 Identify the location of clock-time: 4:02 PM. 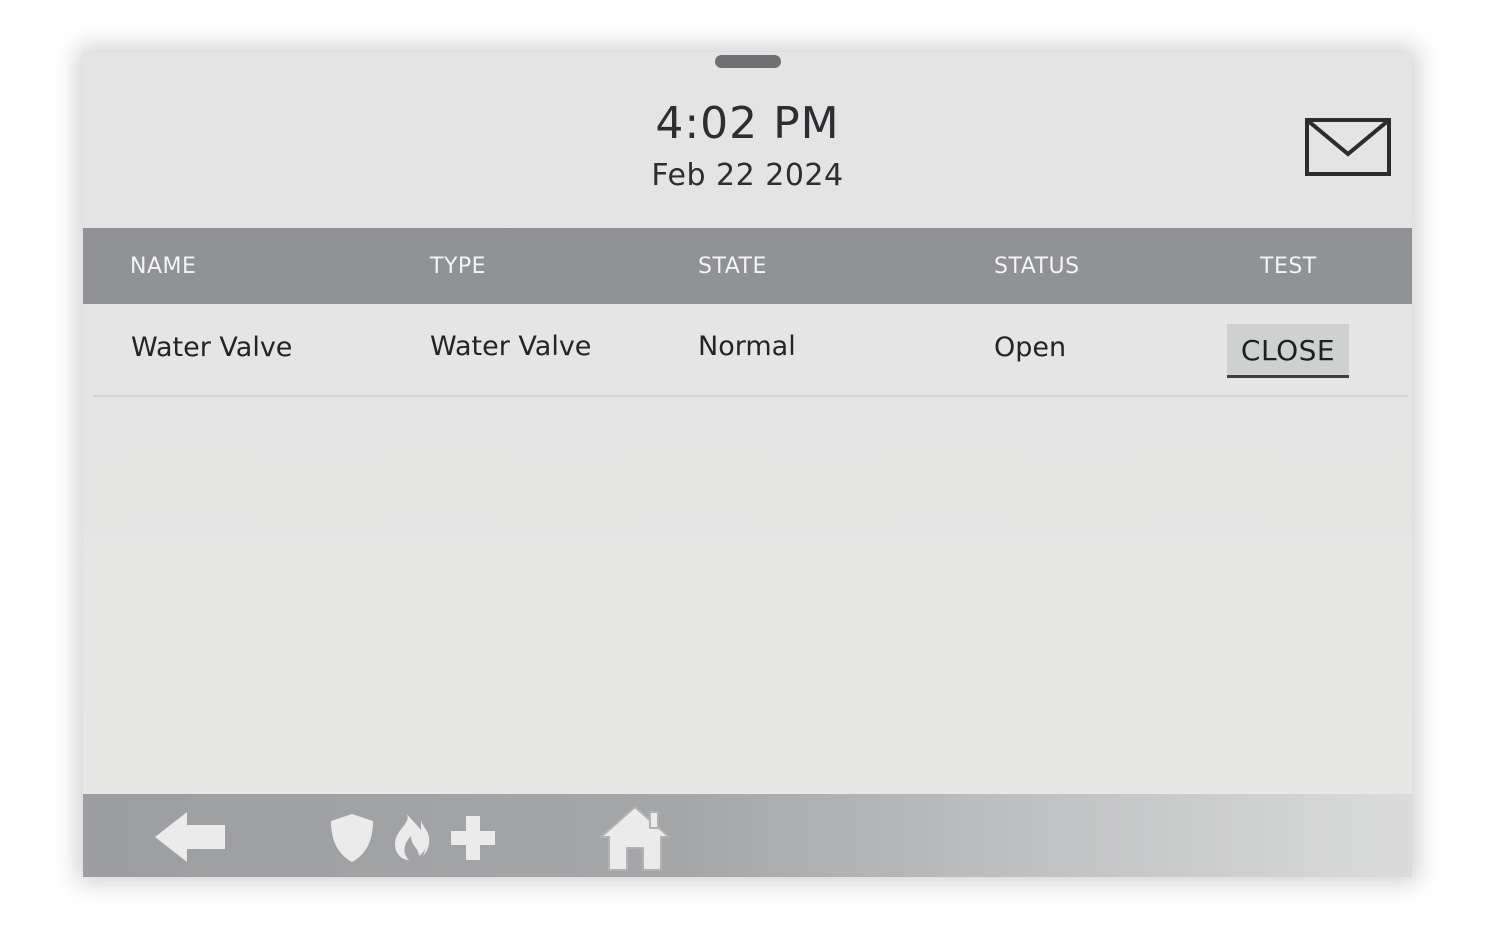
(747, 123).